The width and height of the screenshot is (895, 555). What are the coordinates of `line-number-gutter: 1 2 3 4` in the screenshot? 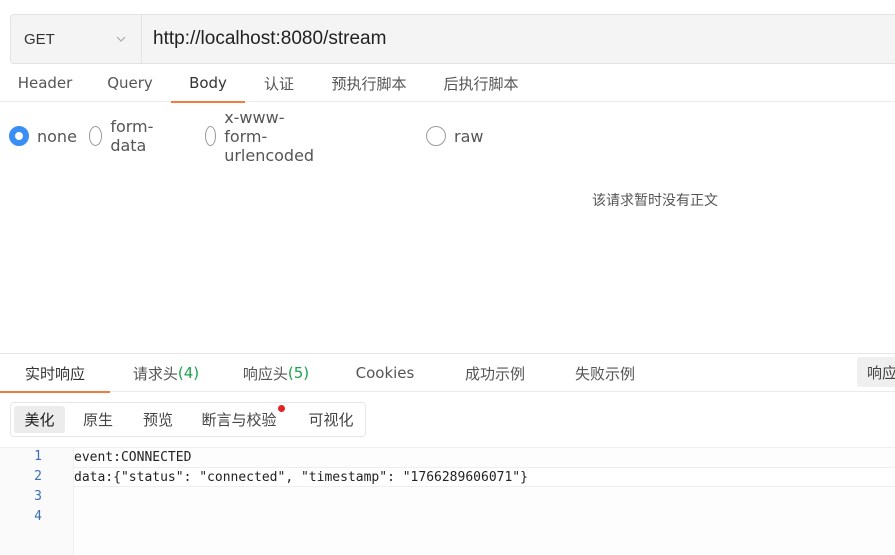 It's located at (37, 501).